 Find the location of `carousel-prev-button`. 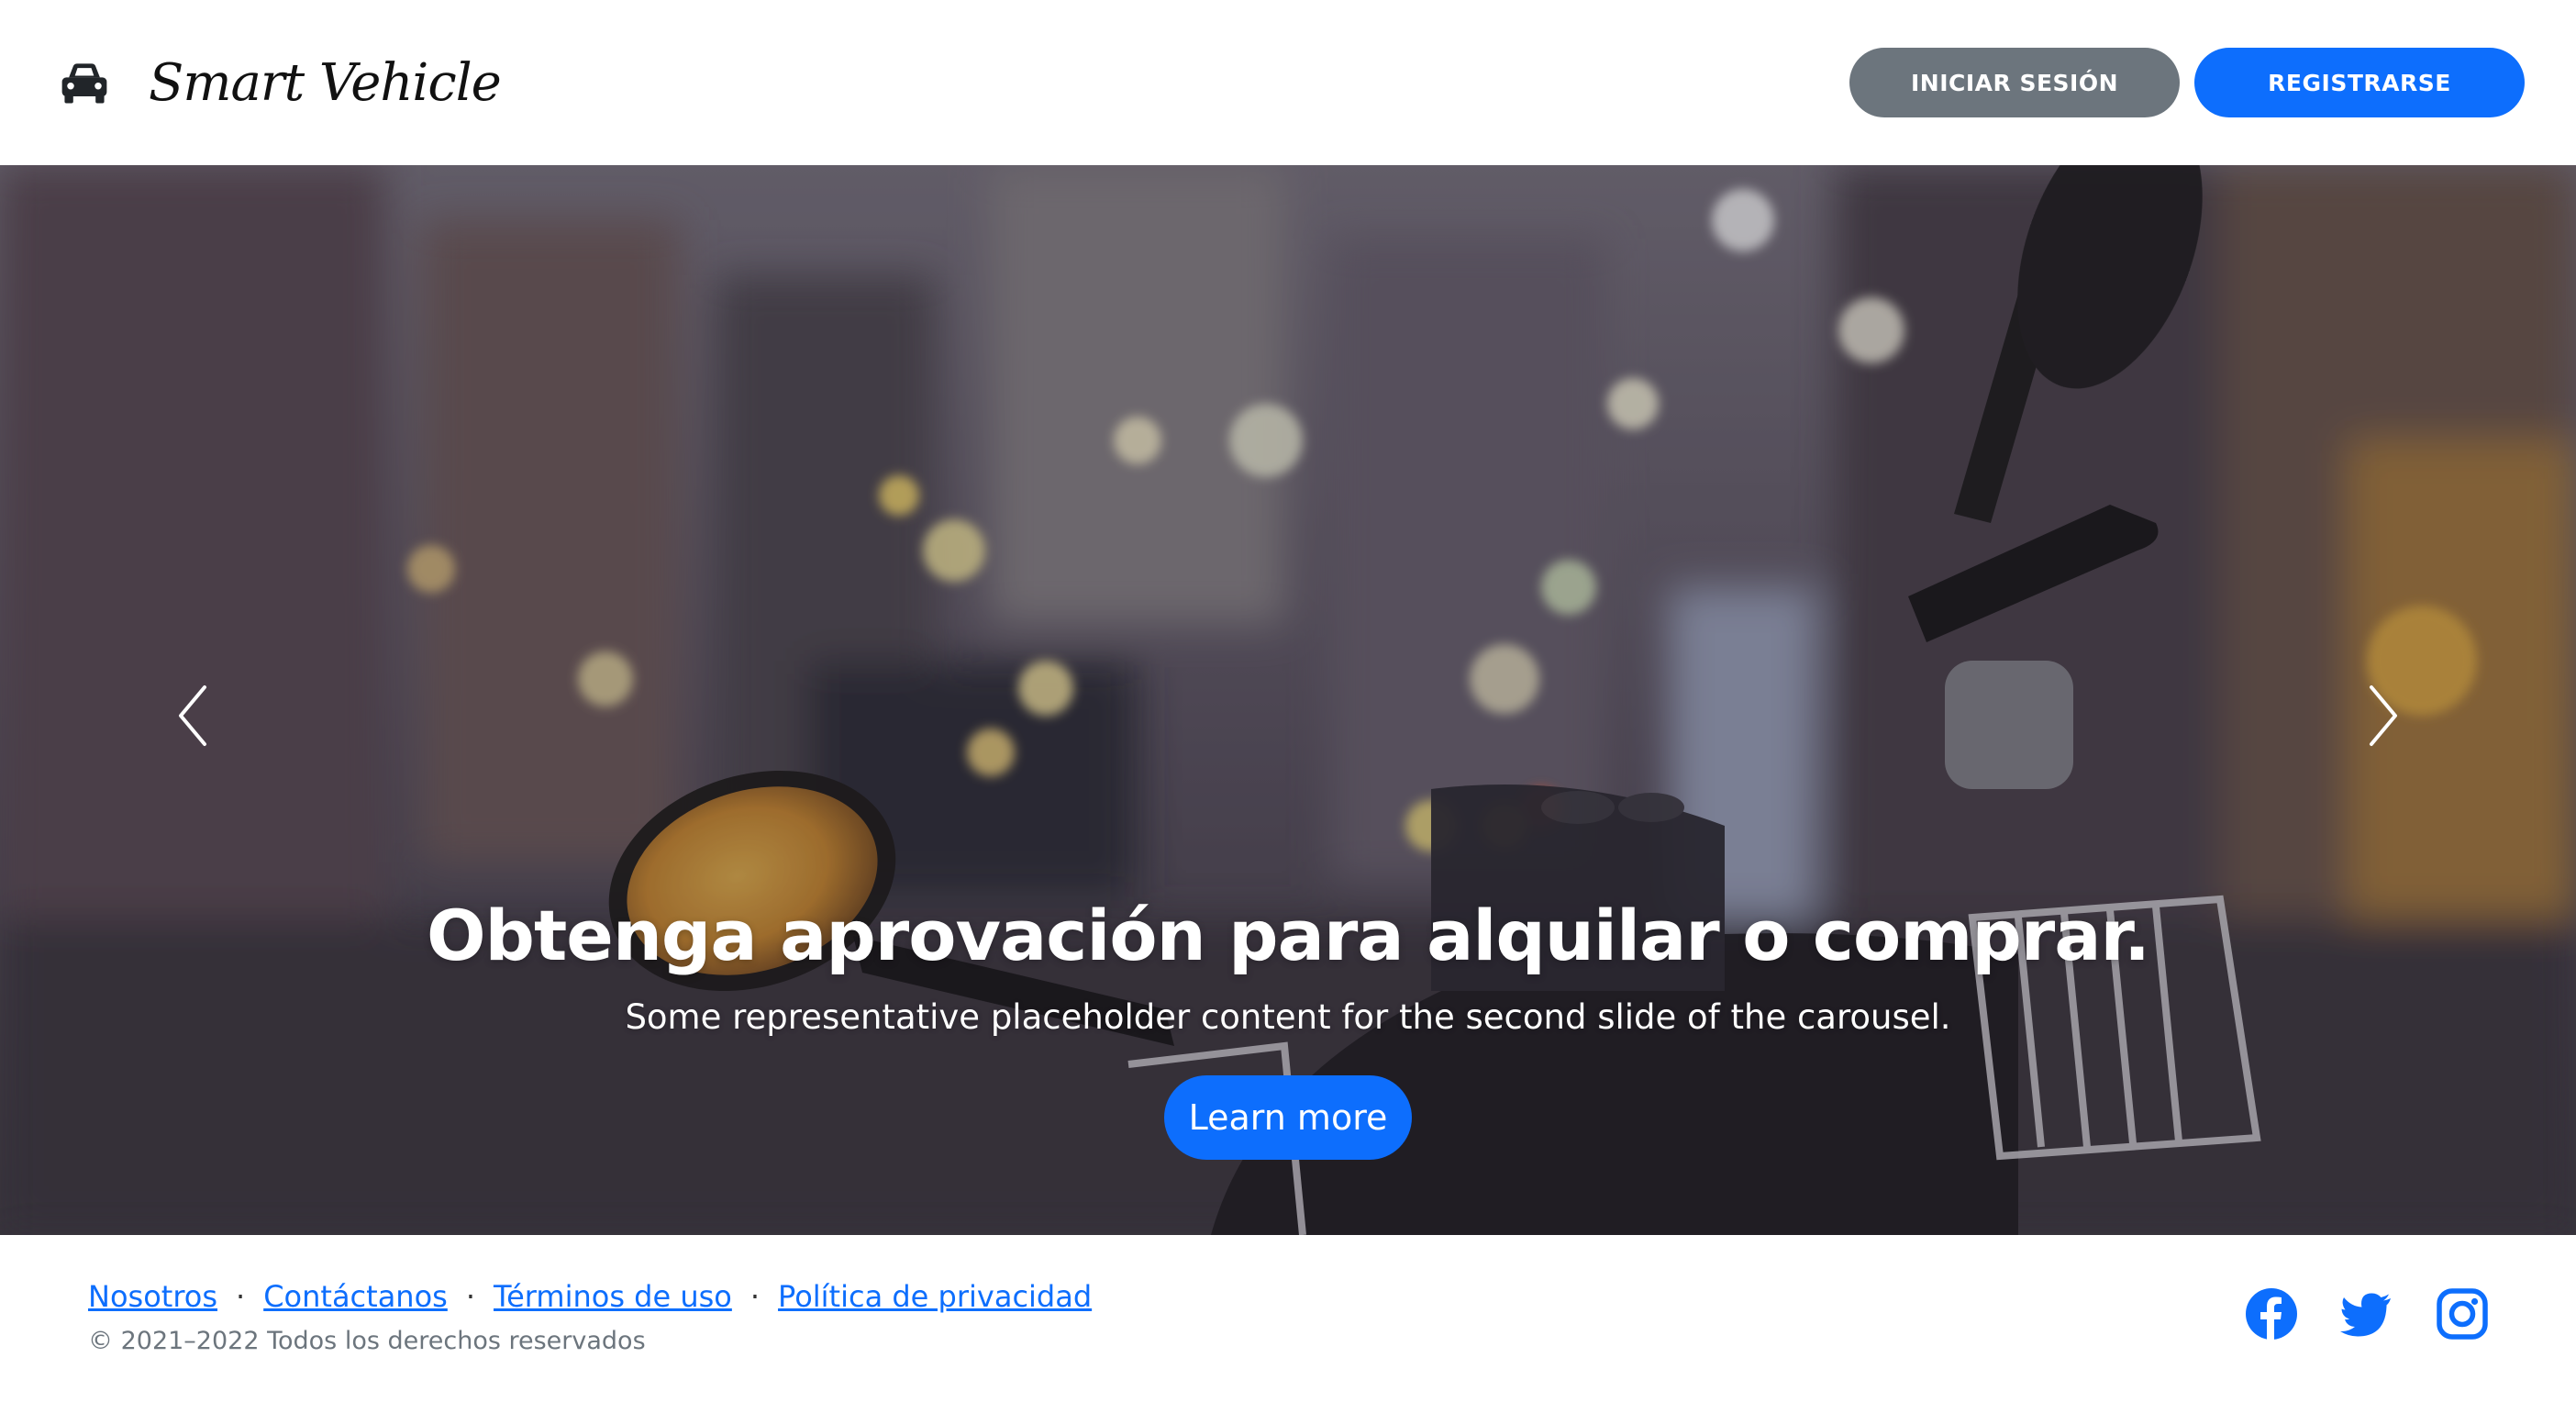

carousel-prev-button is located at coordinates (193, 715).